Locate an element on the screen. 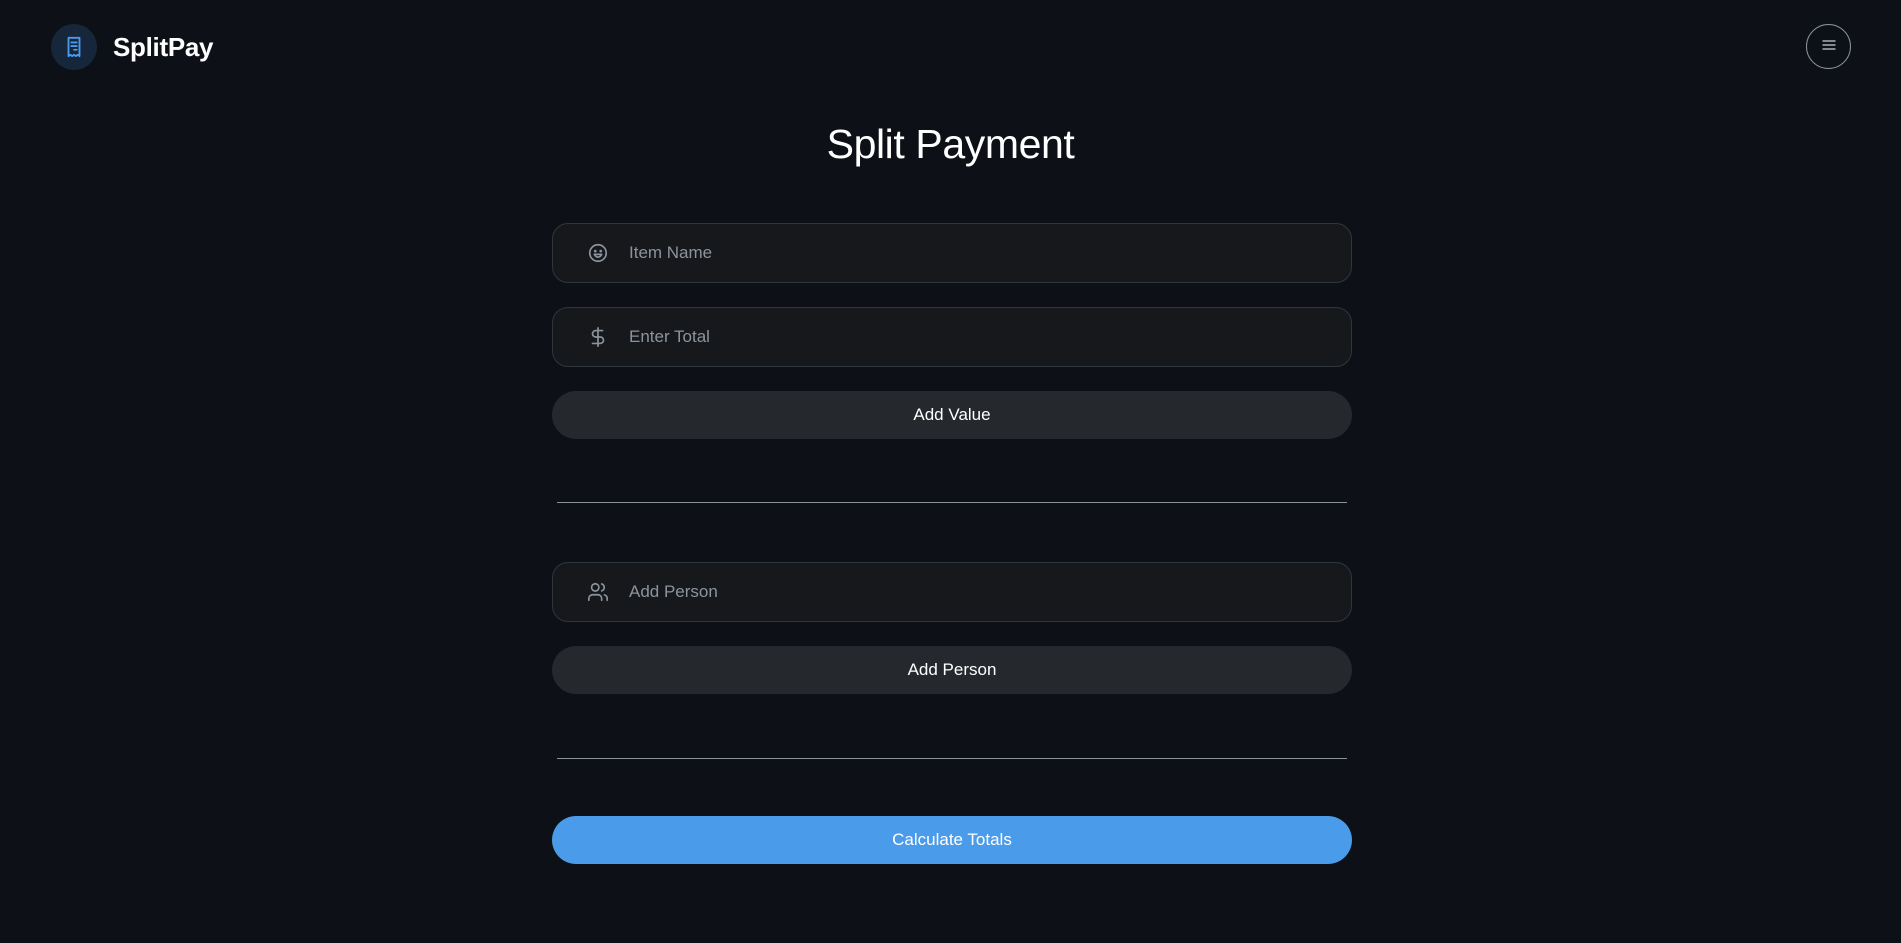 The width and height of the screenshot is (1901, 943). person-field is located at coordinates (952, 592).